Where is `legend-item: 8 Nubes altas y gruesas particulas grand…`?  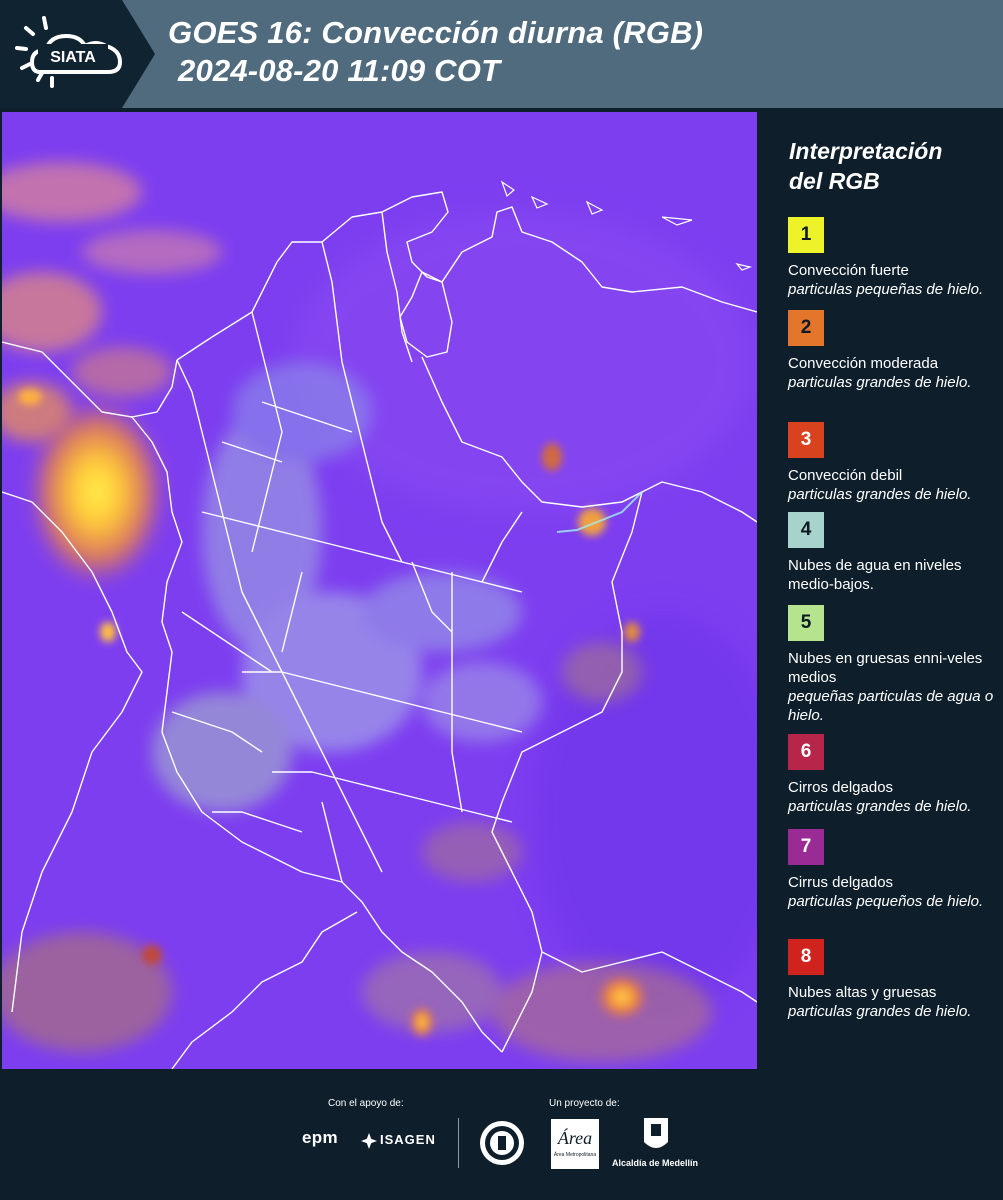 legend-item: 8 Nubes altas y gruesas particulas grand… is located at coordinates (893, 980).